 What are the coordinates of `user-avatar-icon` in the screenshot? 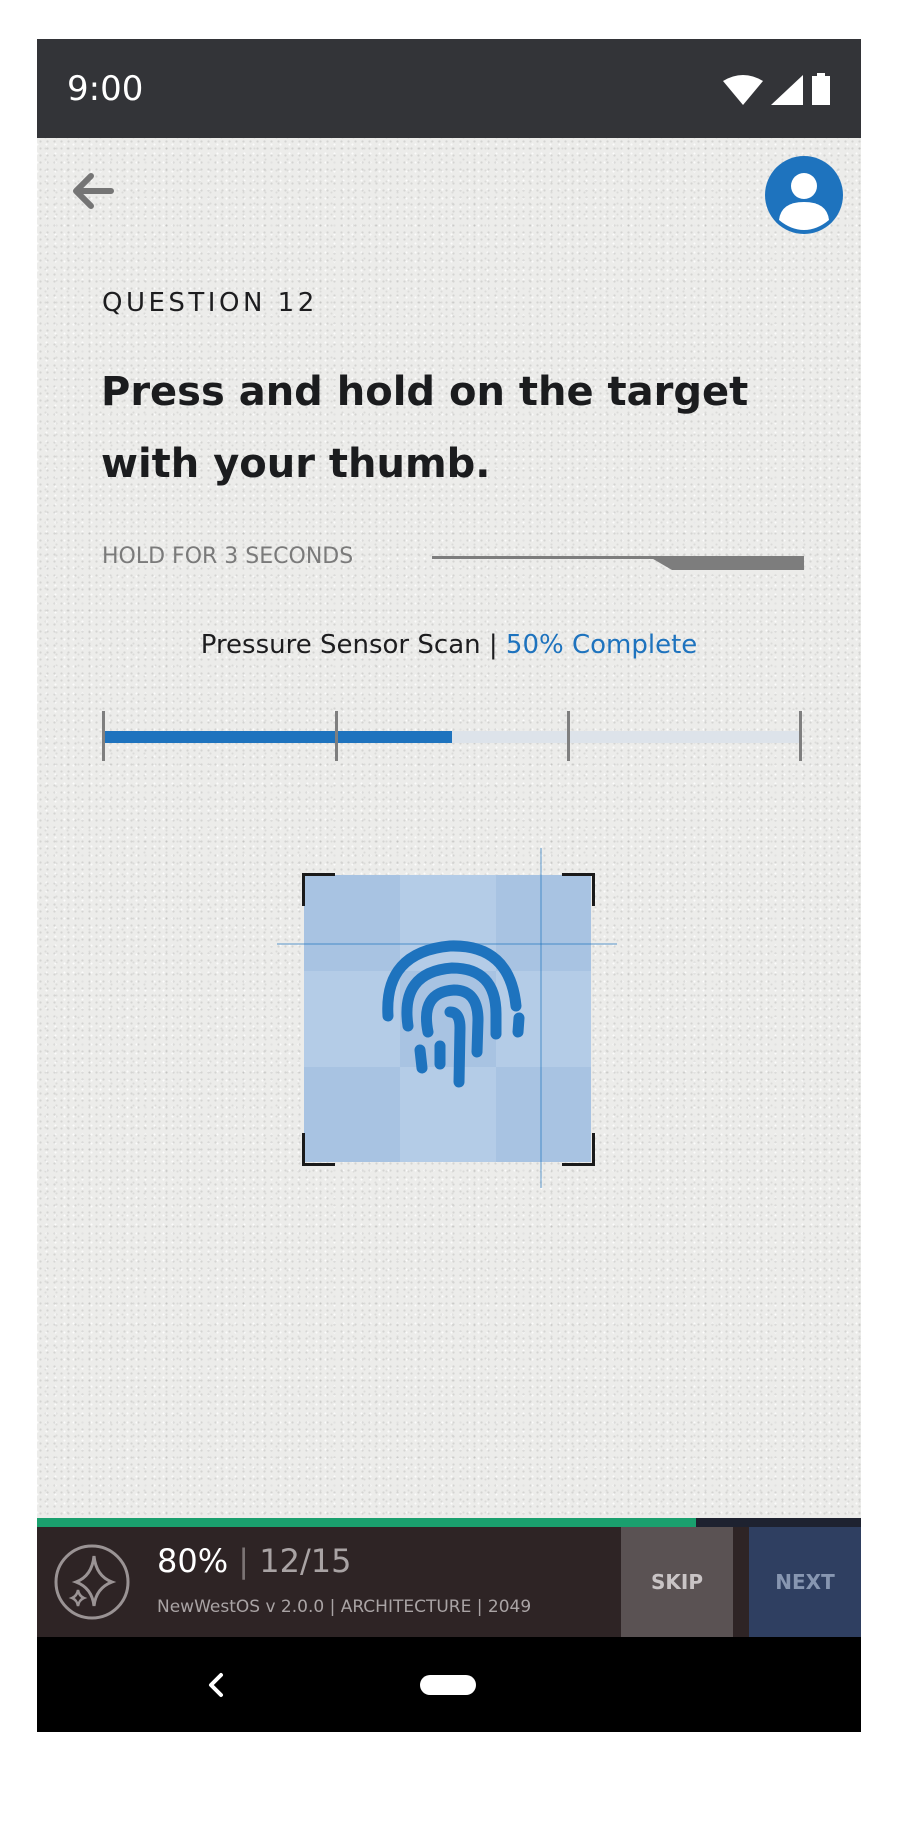 It's located at (804, 201).